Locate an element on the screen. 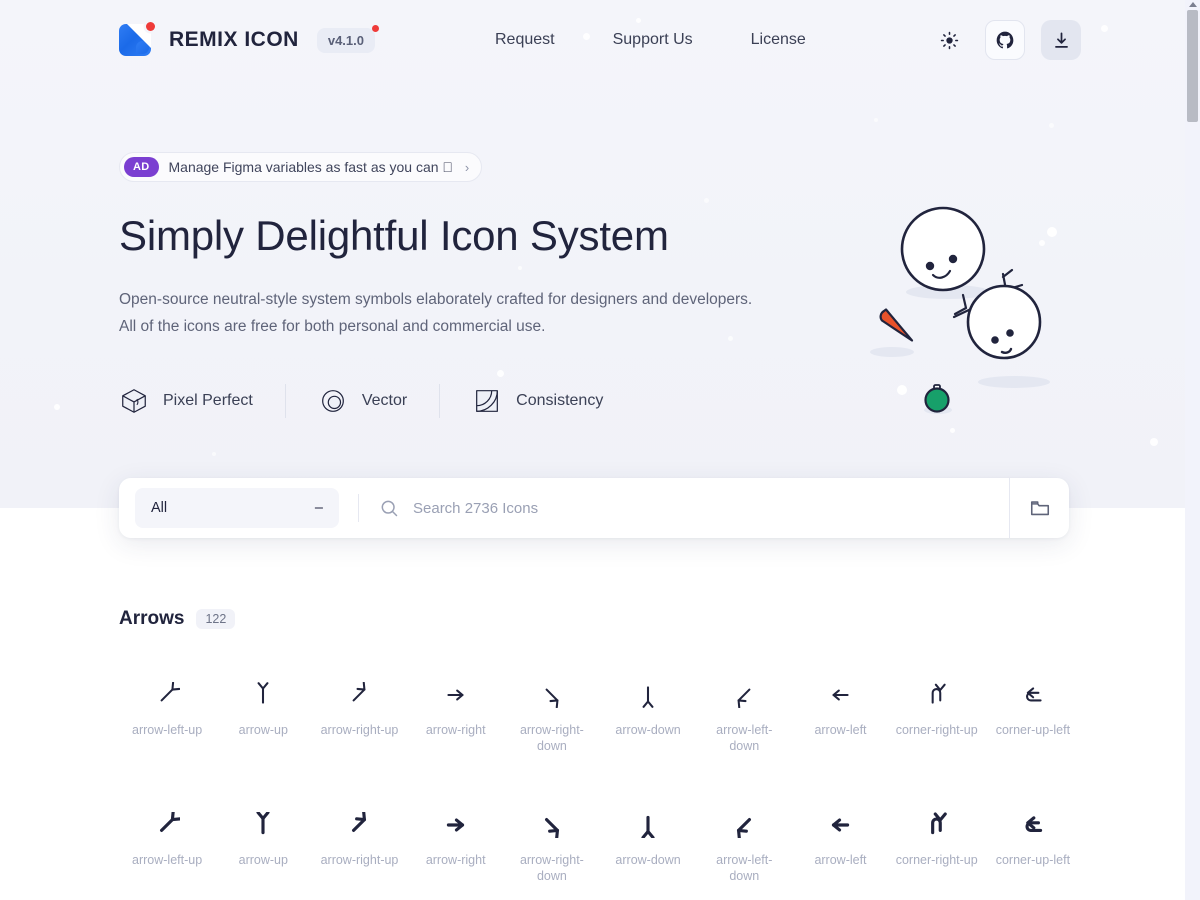  ad-badge: AD is located at coordinates (141, 167).